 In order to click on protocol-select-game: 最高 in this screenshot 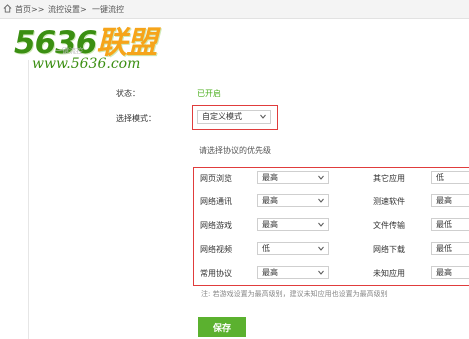, I will do `click(293, 224)`.